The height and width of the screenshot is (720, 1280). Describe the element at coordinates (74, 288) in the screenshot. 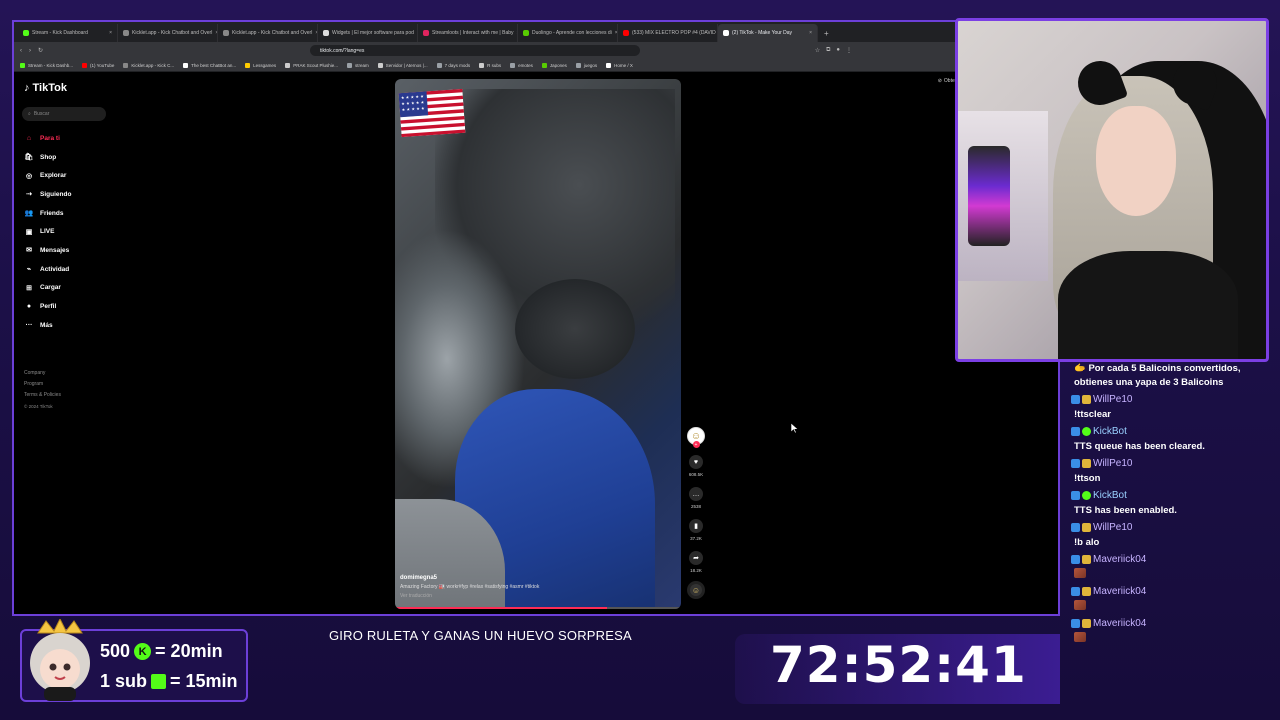

I see `sidebar-item-cargar: ⊞ Cargar` at that location.